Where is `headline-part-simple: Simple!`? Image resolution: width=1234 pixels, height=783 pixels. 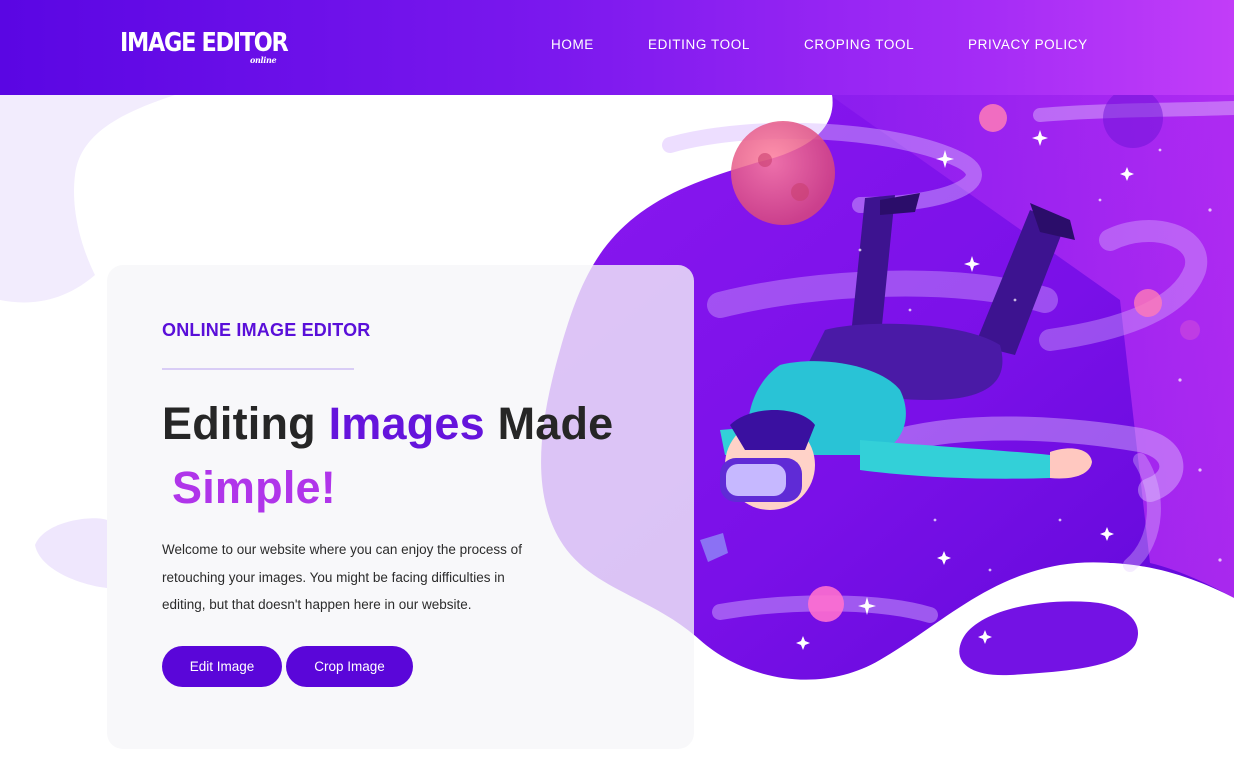
headline-part-simple: Simple! is located at coordinates (254, 487).